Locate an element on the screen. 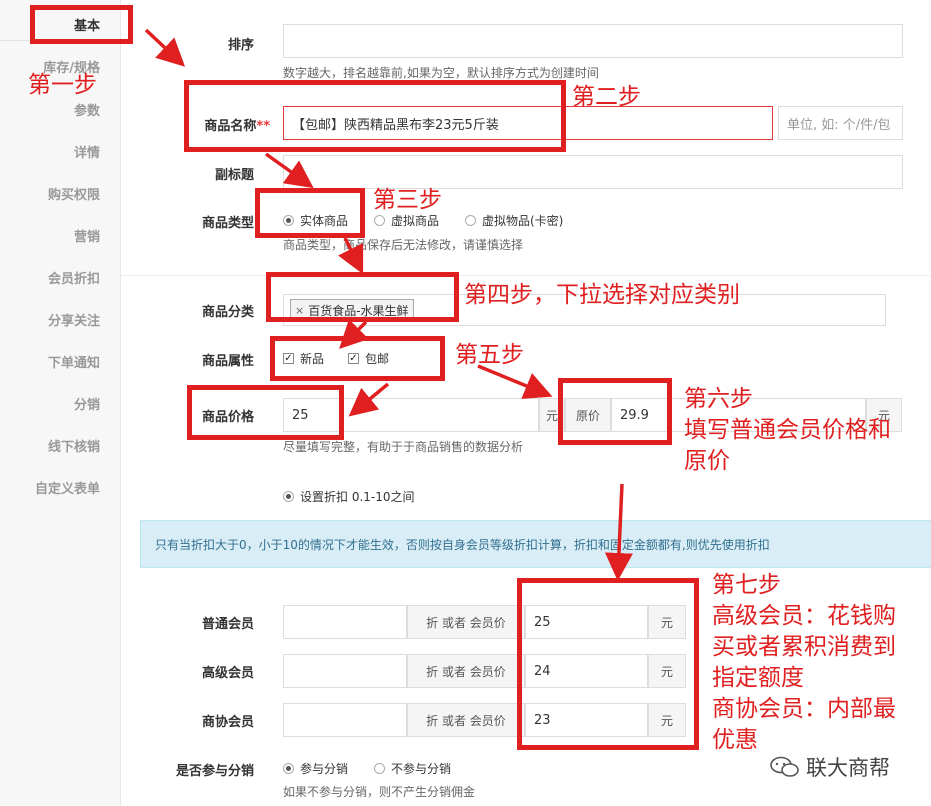 The width and height of the screenshot is (931, 806). arrow-step5-to-original is located at coordinates (515, 381).